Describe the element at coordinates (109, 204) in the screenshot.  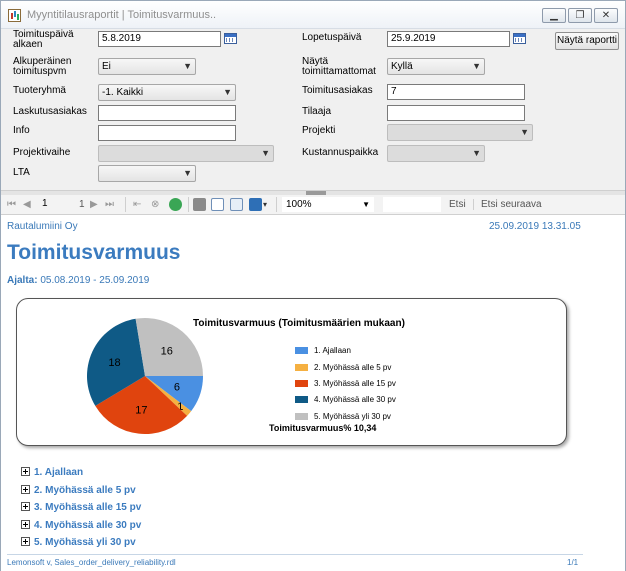
I see `last-page-icon: ⏭` at that location.